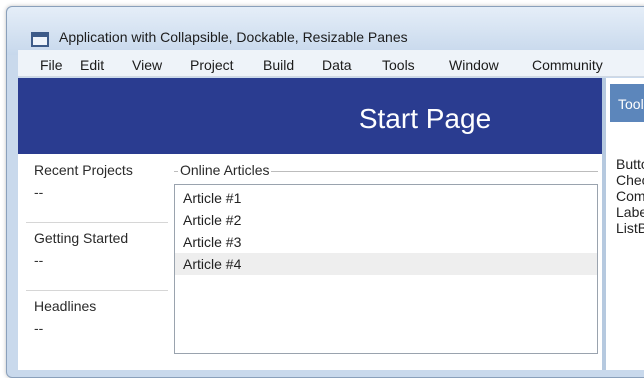 The height and width of the screenshot is (378, 644). I want to click on headlines-title: Headlines, so click(65, 306).